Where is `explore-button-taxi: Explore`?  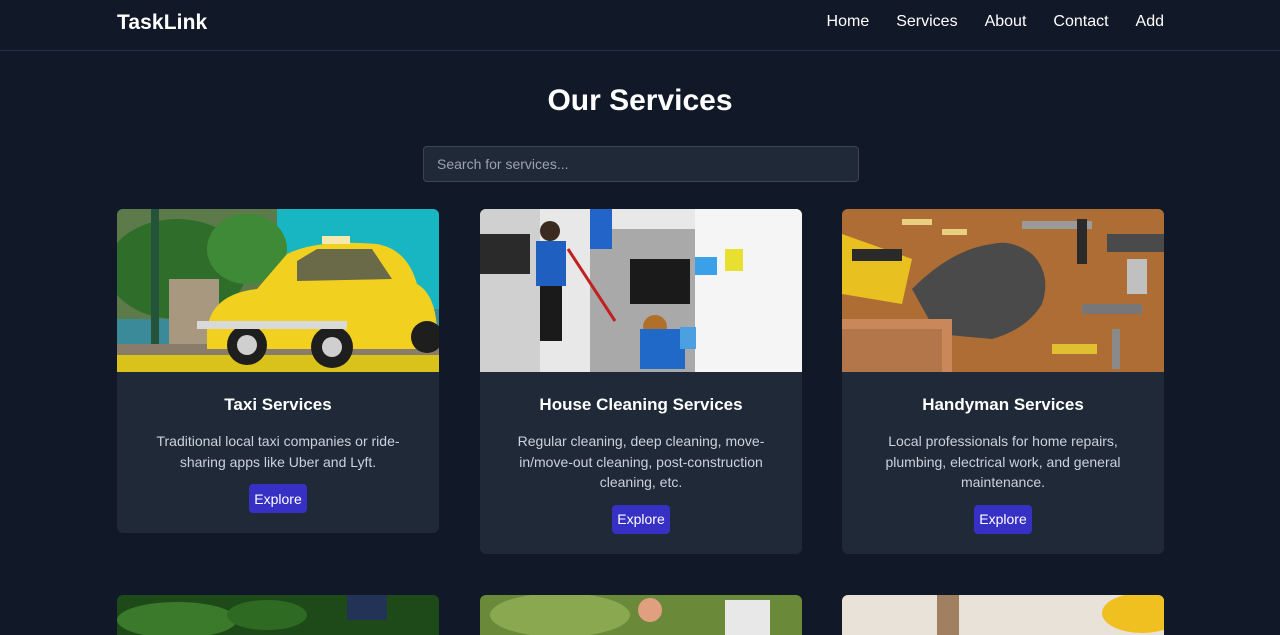 explore-button-taxi: Explore is located at coordinates (278, 498).